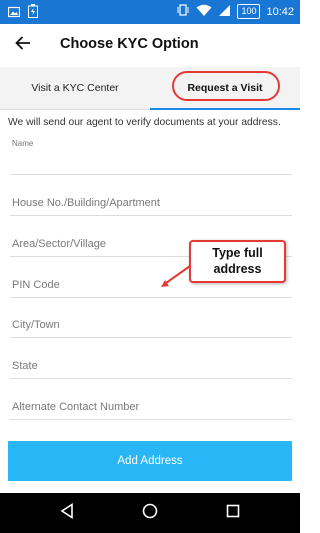 The image size is (320, 533). I want to click on cell-signal-icon, so click(224, 12).